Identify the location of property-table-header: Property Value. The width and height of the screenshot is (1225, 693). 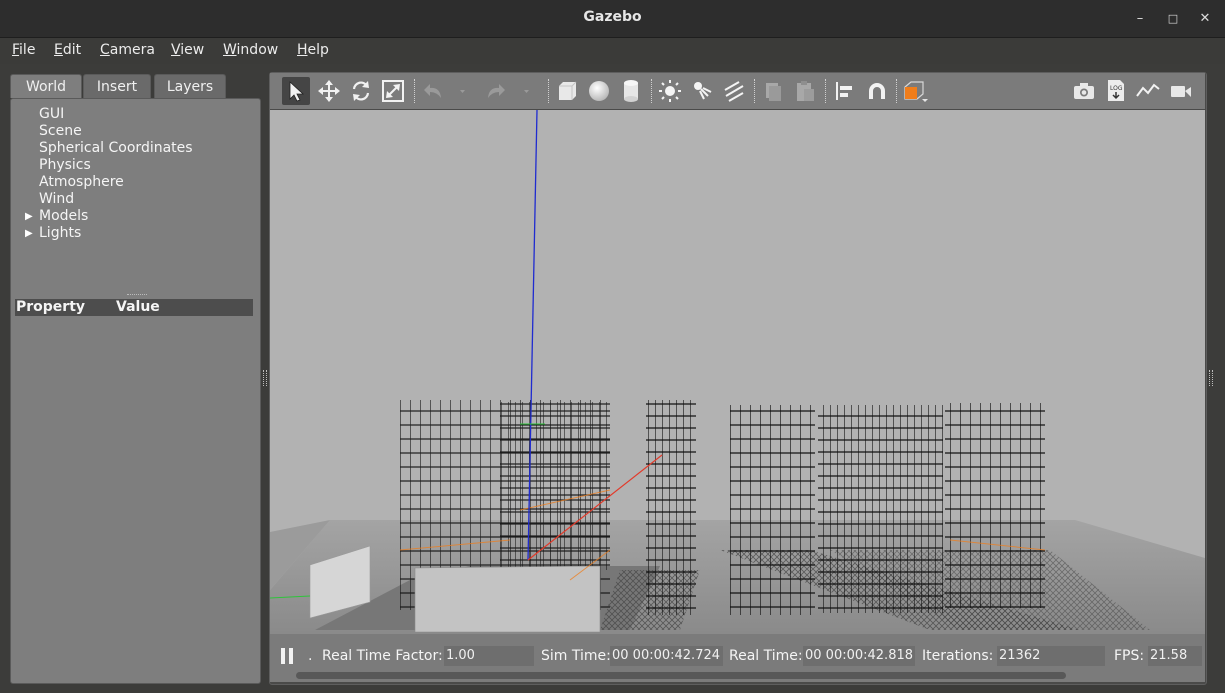
(134, 307).